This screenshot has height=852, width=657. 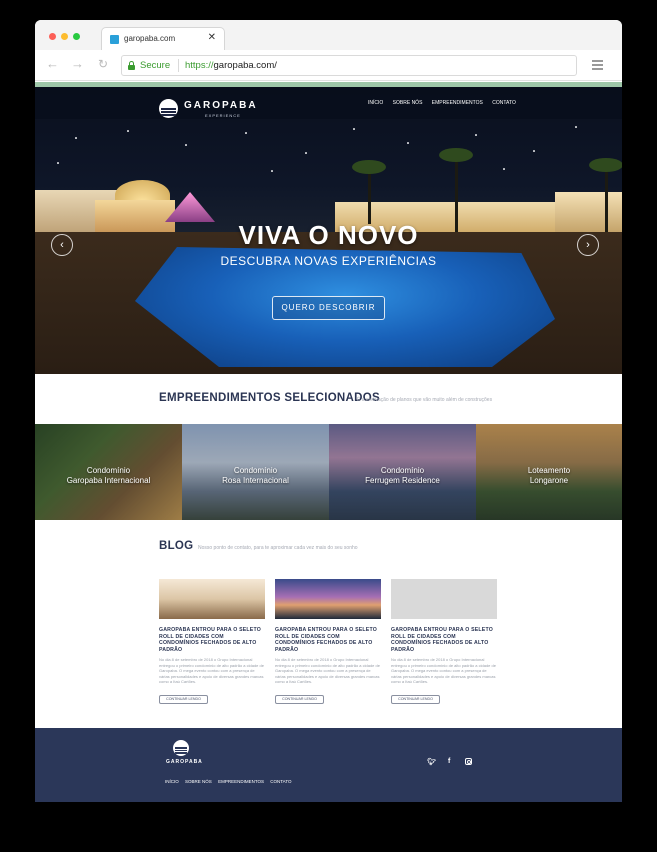 What do you see at coordinates (52, 64) in the screenshot?
I see `back-icon: ←` at bounding box center [52, 64].